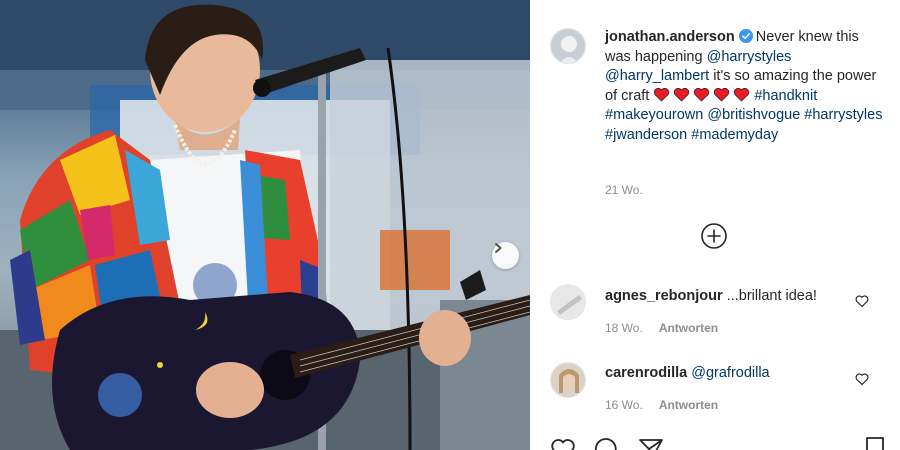  I want to click on comment-username: agnes_rebonjour, so click(664, 296).